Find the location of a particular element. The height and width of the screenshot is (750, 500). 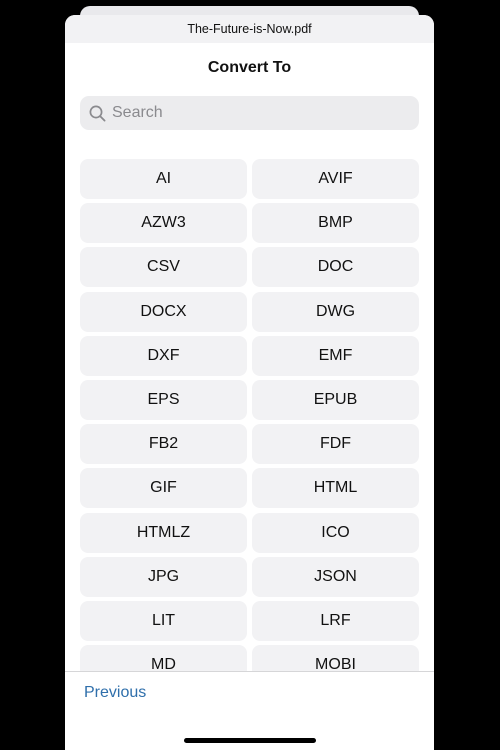

format-button-jpg: JPG is located at coordinates (163, 576).